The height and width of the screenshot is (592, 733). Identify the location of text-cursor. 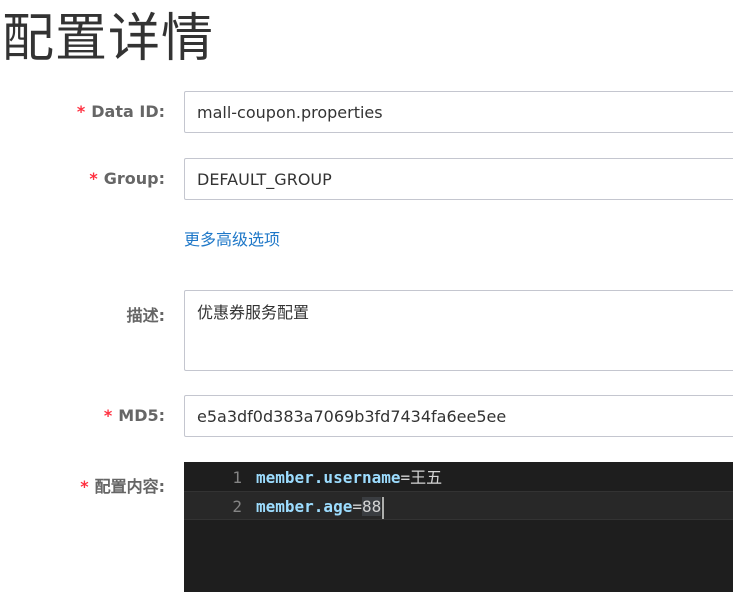
(383, 507).